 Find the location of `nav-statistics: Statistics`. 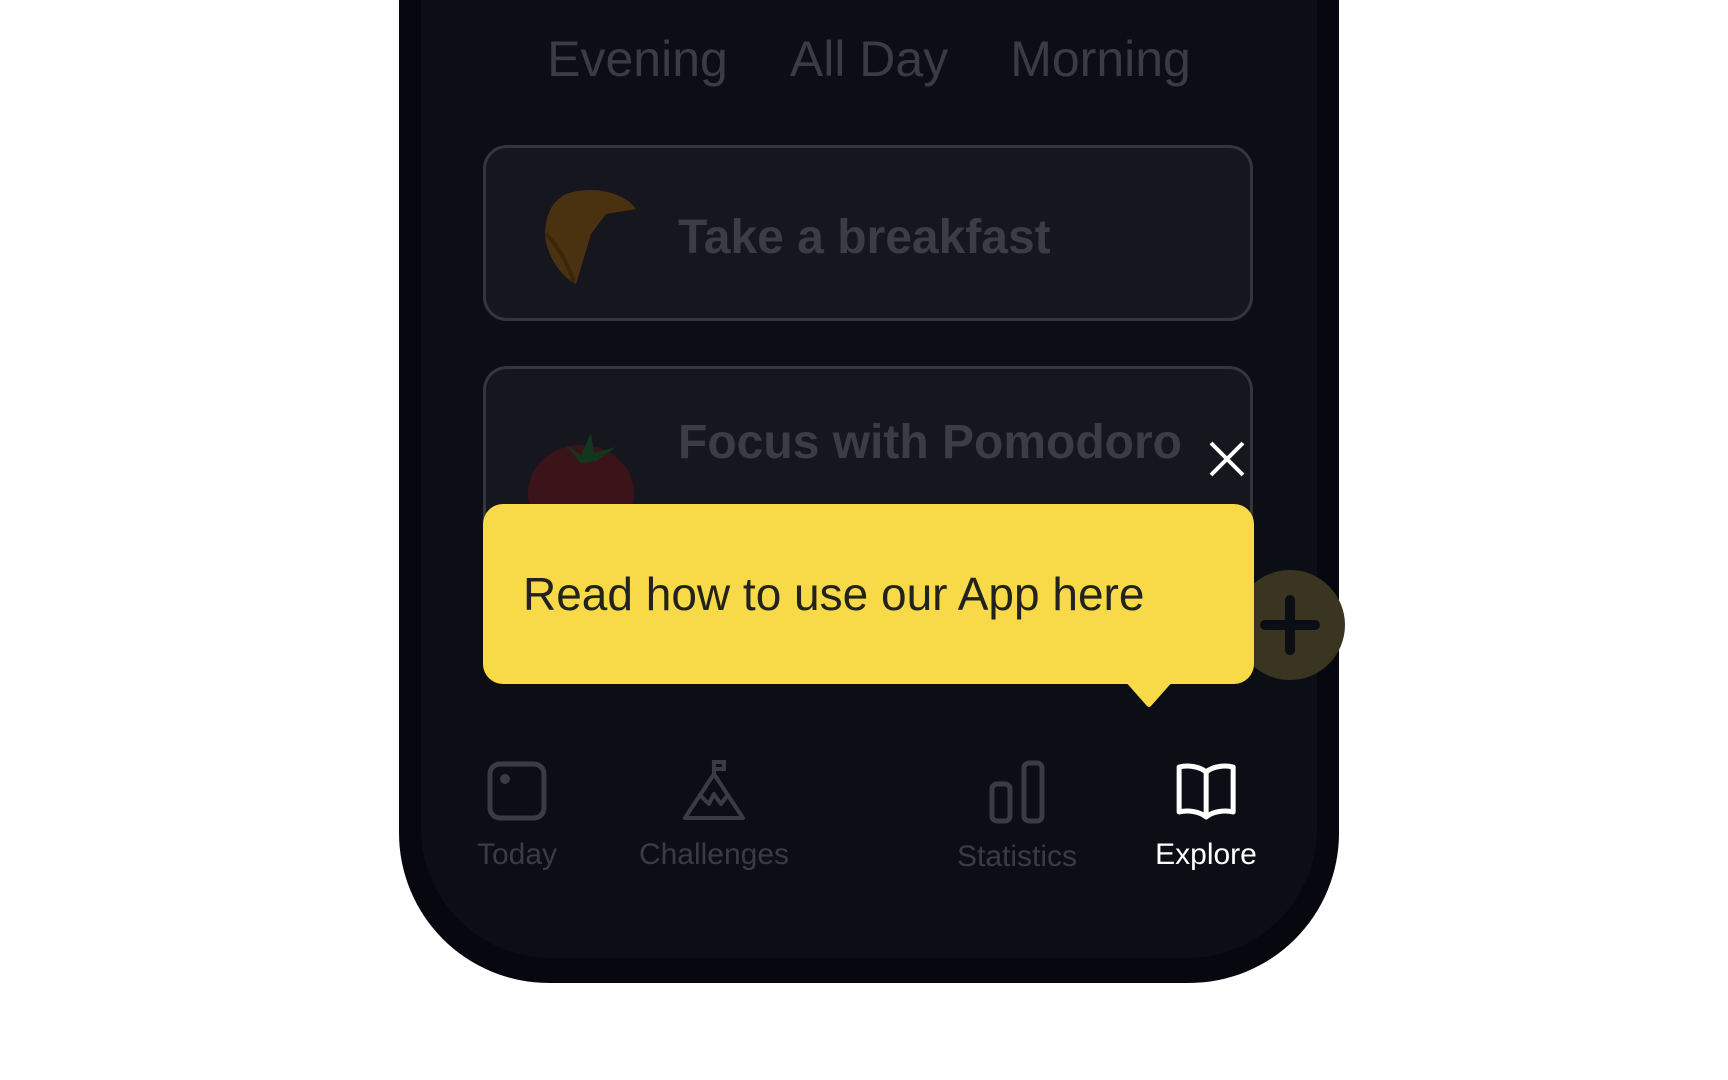

nav-statistics: Statistics is located at coordinates (1017, 817).